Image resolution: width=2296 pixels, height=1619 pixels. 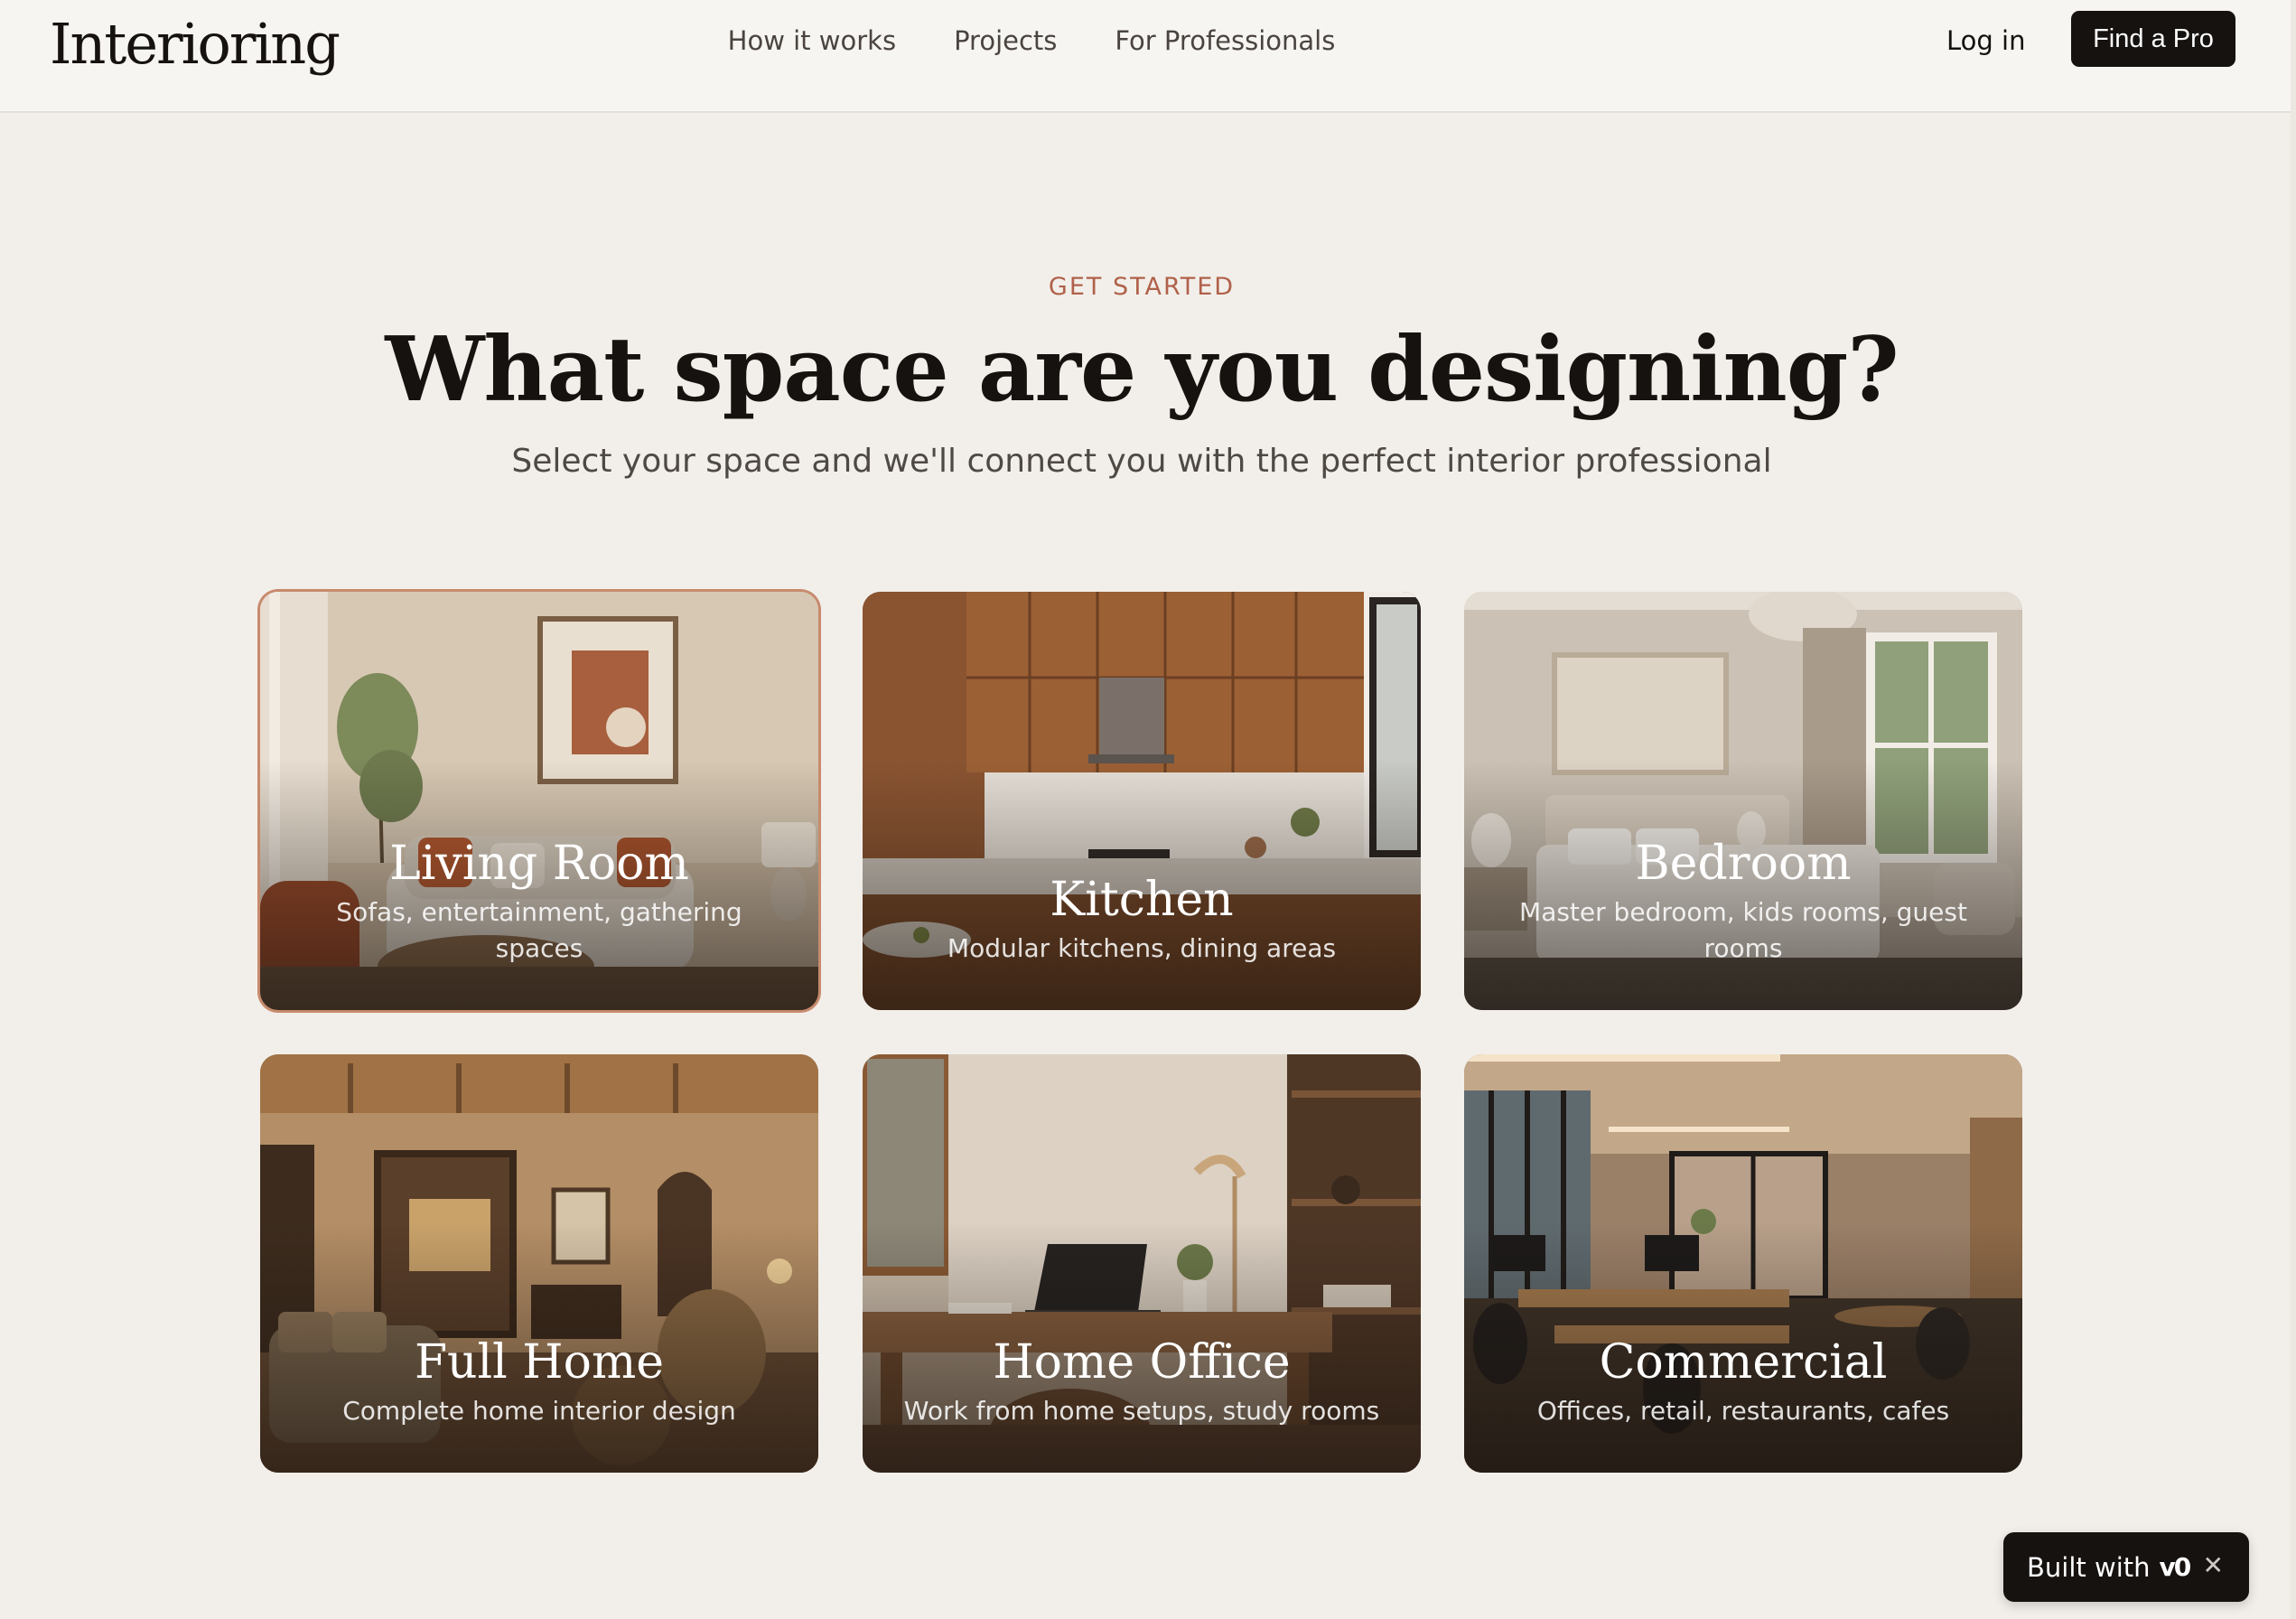 I want to click on card-title: Commercial, so click(x=1743, y=1362).